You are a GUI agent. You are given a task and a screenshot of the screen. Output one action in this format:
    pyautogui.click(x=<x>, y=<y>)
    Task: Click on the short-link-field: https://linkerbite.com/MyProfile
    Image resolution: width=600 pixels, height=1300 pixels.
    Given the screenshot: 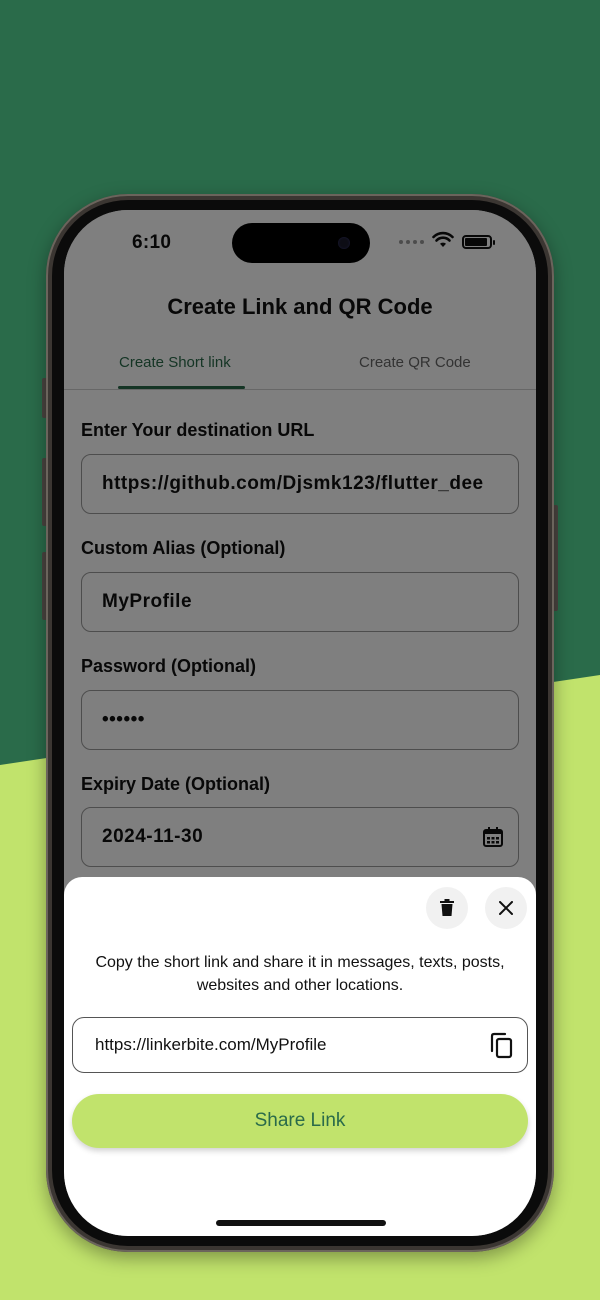 What is the action you would take?
    pyautogui.click(x=300, y=1045)
    